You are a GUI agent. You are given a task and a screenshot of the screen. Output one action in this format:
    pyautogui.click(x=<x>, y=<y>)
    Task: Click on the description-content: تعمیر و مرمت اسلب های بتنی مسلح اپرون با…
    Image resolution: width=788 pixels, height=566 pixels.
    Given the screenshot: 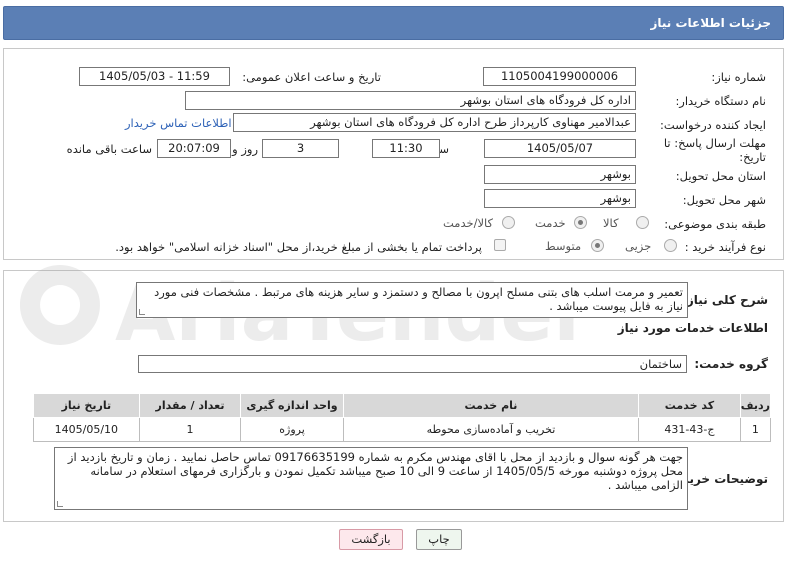 What is the action you would take?
    pyautogui.click(x=418, y=299)
    